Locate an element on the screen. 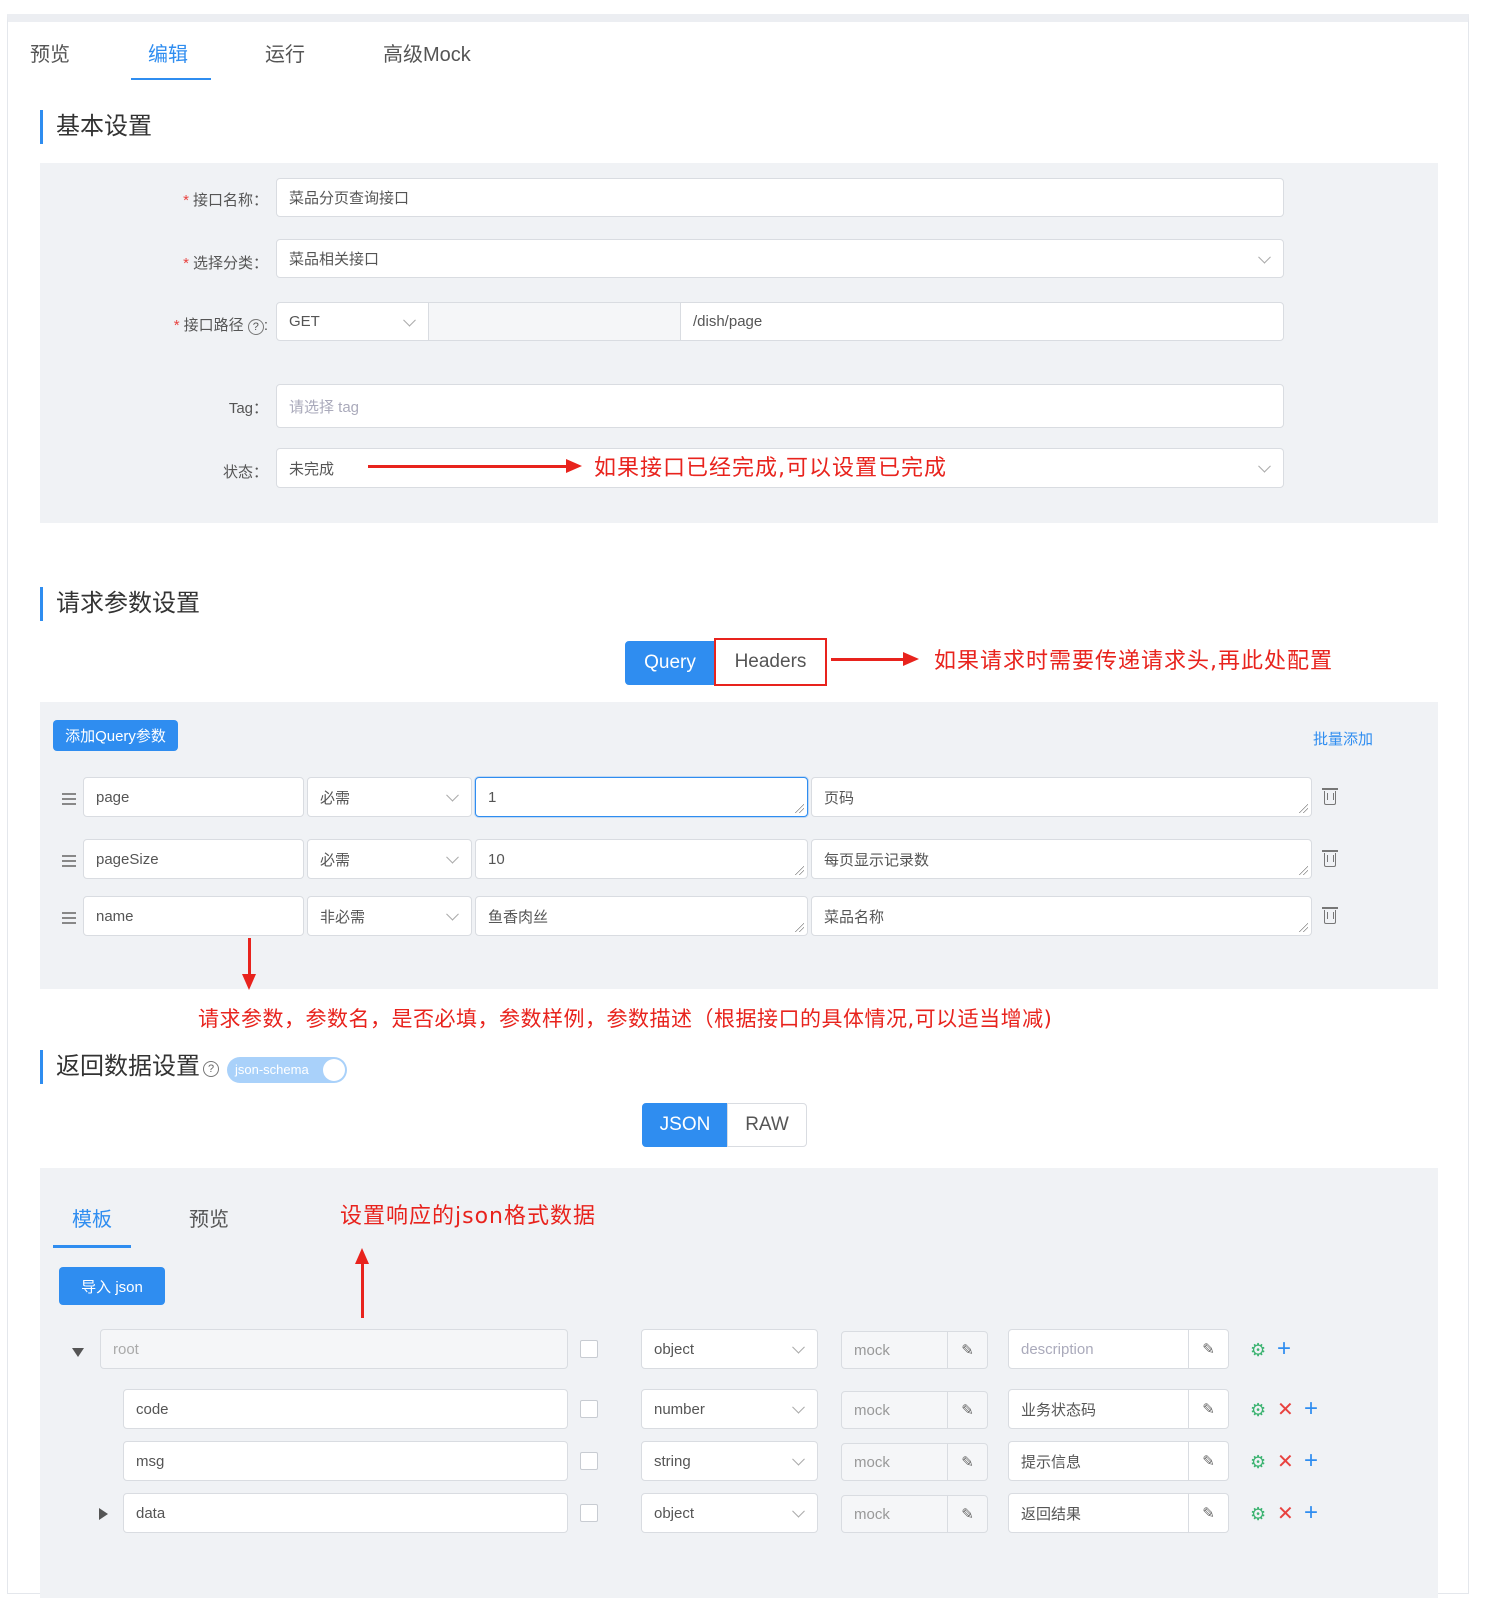 The height and width of the screenshot is (1601, 1489). toggle-label: json-schema is located at coordinates (272, 1069).